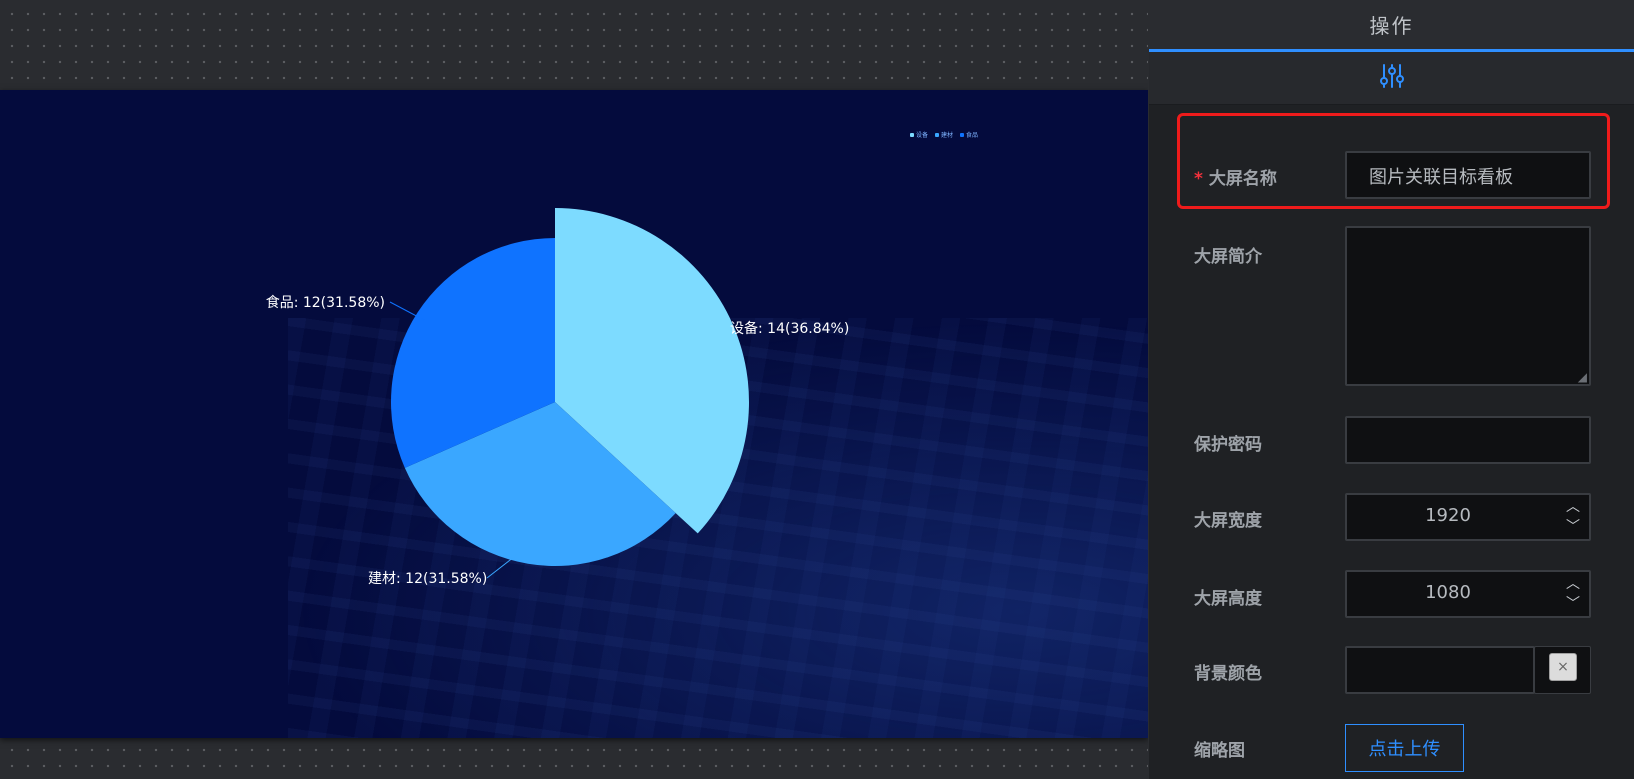  What do you see at coordinates (325, 302) in the screenshot?
I see `slice-data-label: 食品: 12(31.58%)` at bounding box center [325, 302].